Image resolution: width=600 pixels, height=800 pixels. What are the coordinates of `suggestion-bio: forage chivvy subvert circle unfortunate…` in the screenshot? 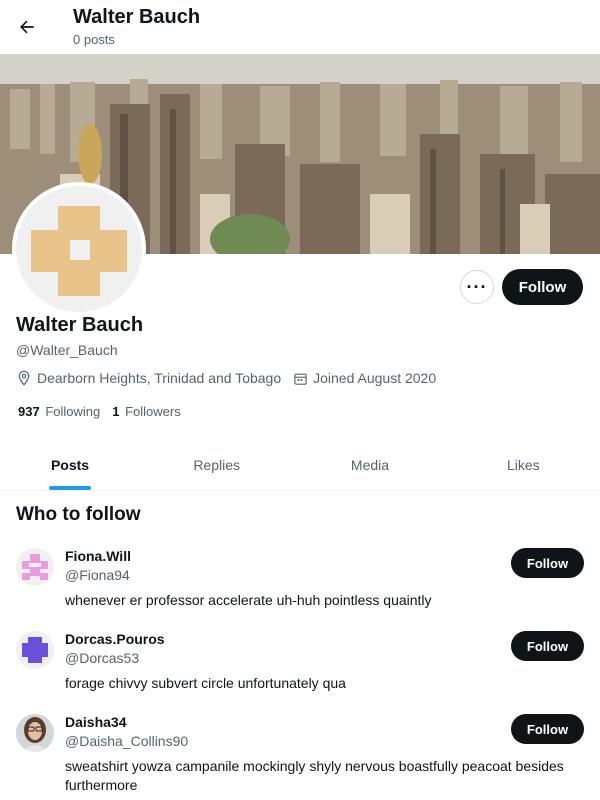 It's located at (205, 683).